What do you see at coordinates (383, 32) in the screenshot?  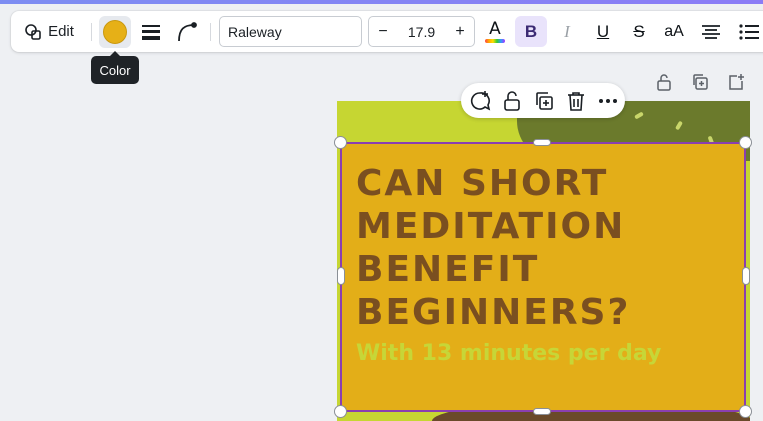 I see `decrease-size-button: −` at bounding box center [383, 32].